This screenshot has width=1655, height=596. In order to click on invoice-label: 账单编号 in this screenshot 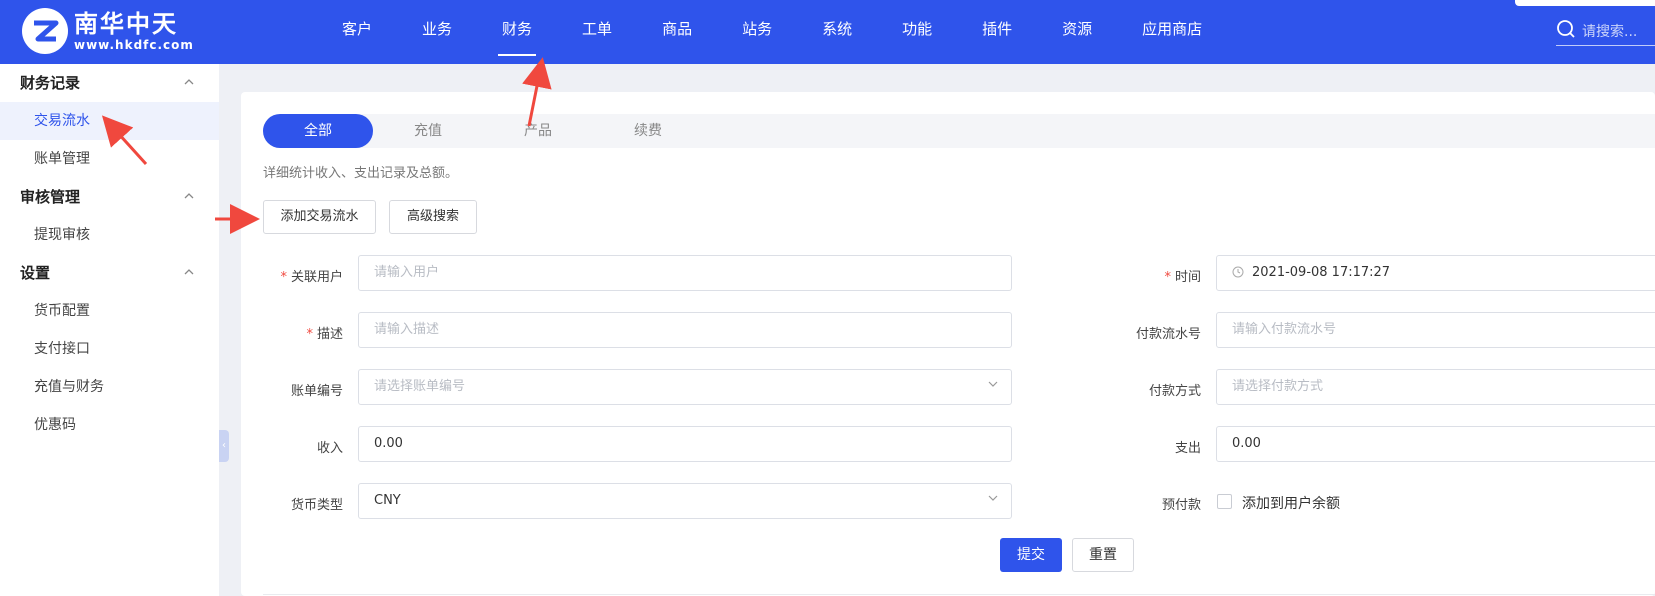, I will do `click(316, 391)`.